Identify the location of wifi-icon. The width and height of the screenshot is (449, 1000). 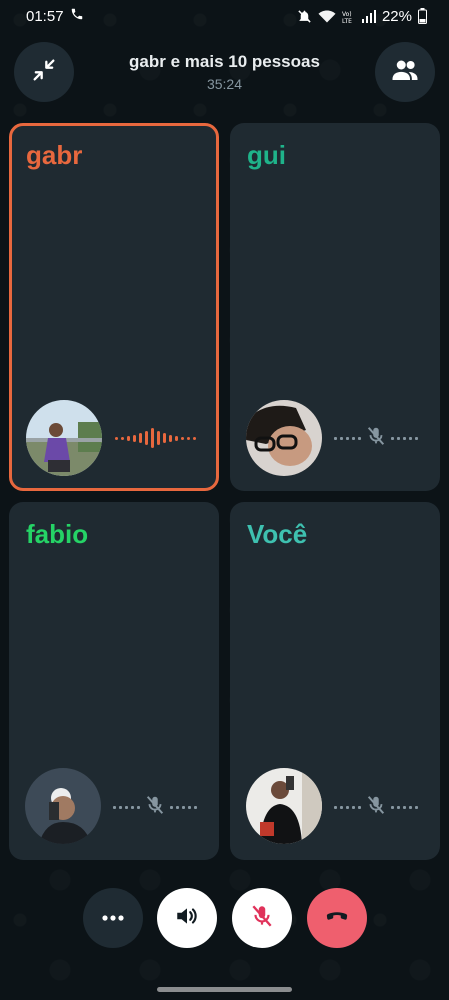
(327, 16).